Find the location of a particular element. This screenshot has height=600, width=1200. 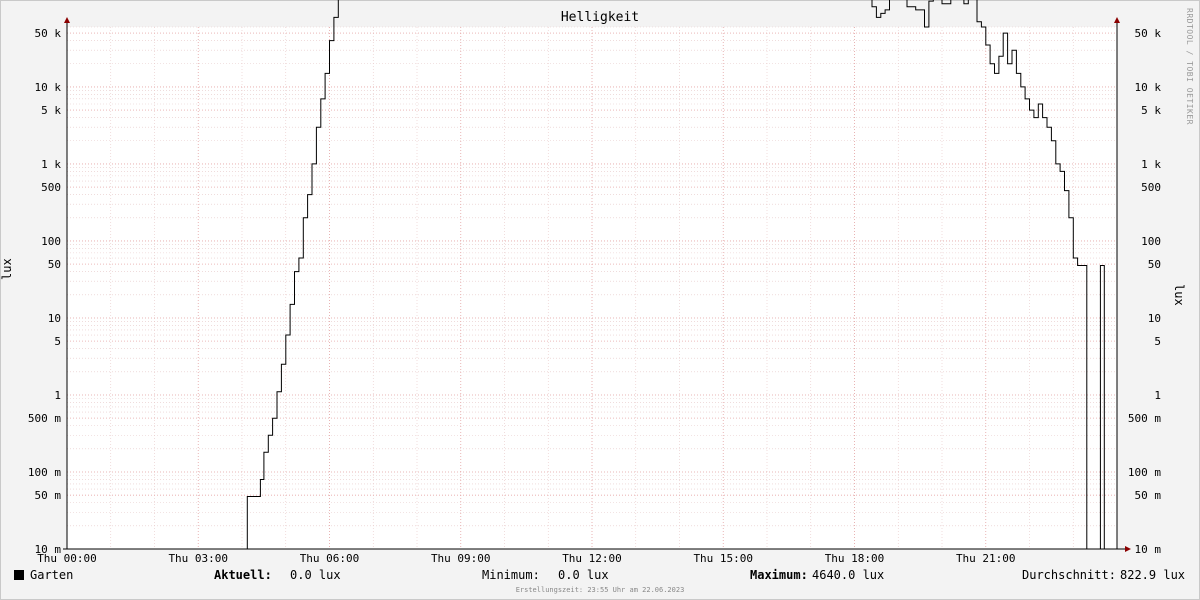

x-tick-label: Thu 12:00 is located at coordinates (592, 558).